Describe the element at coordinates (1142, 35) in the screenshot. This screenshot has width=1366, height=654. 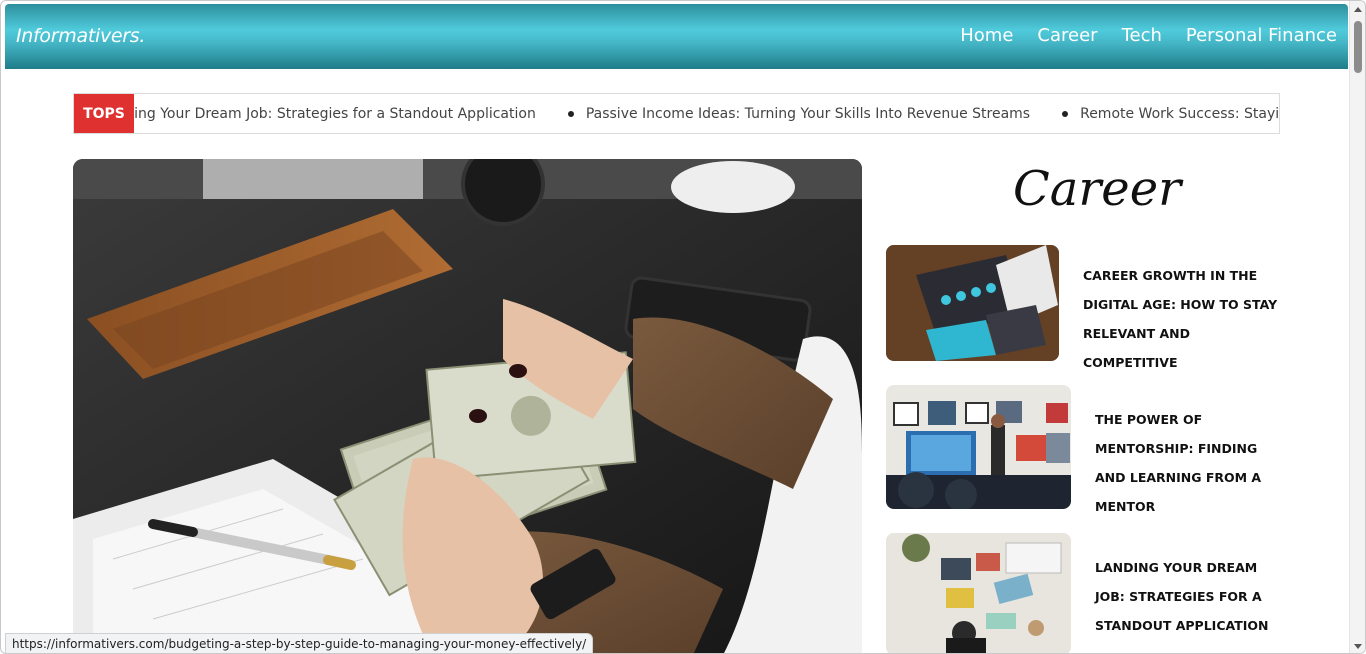
I see `nav-tech: Tech` at that location.